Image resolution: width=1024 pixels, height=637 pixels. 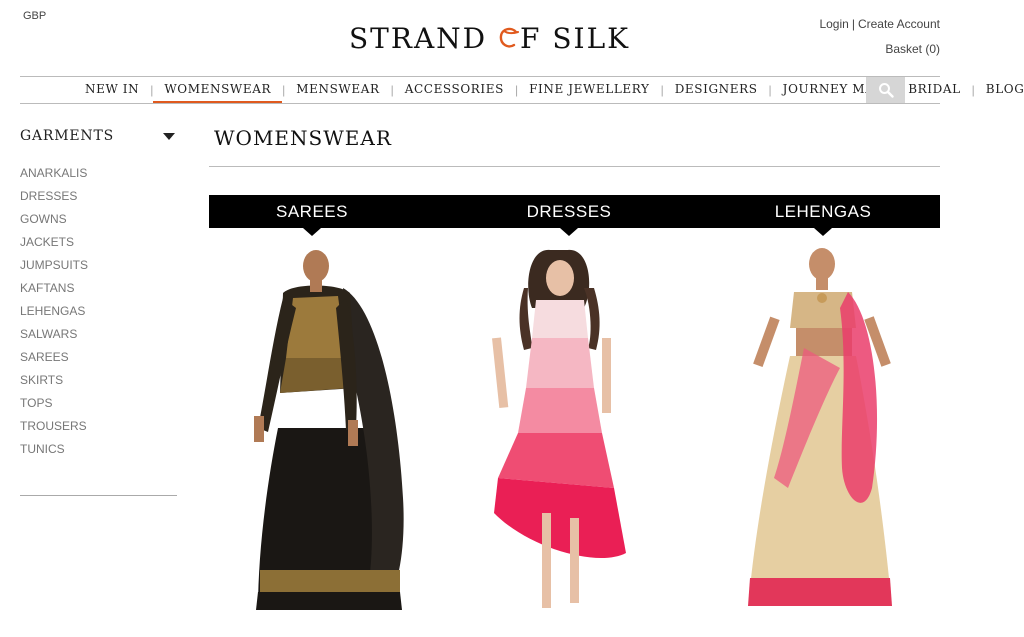 I want to click on category-label: SAREES, so click(x=312, y=211).